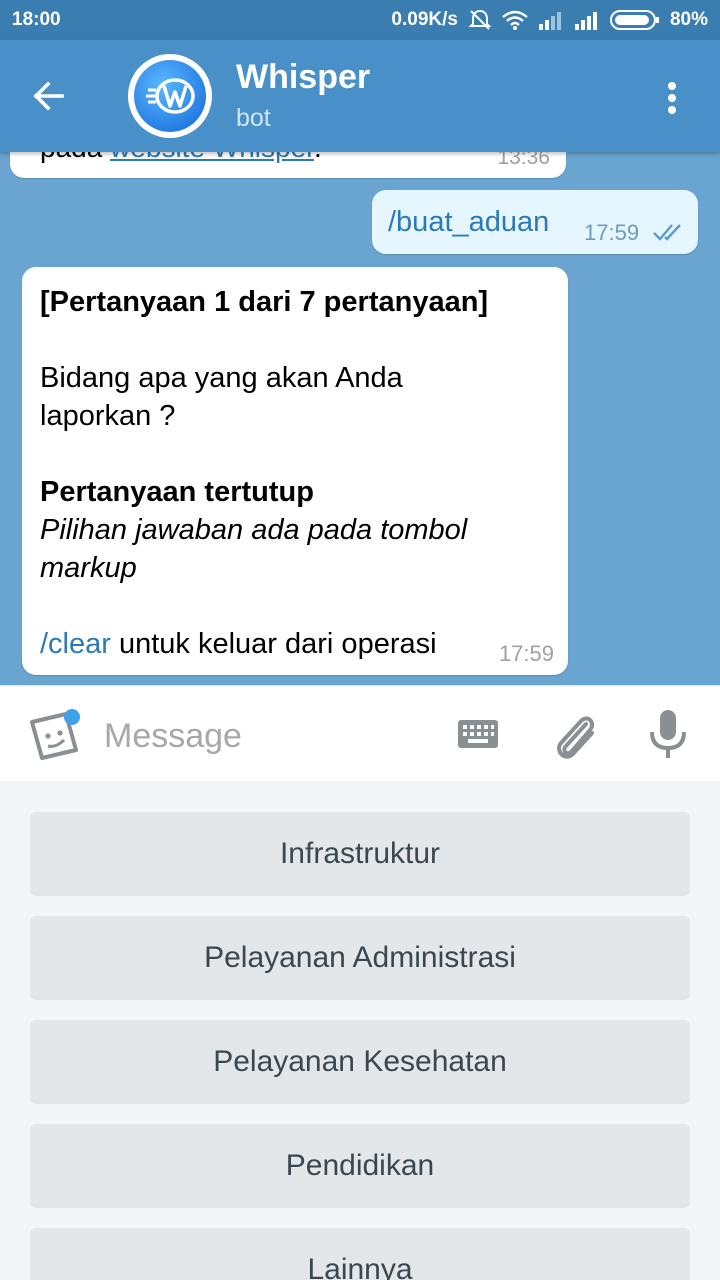 The width and height of the screenshot is (720, 1280). Describe the element at coordinates (523, 160) in the screenshot. I see `message-time: 13:36` at that location.